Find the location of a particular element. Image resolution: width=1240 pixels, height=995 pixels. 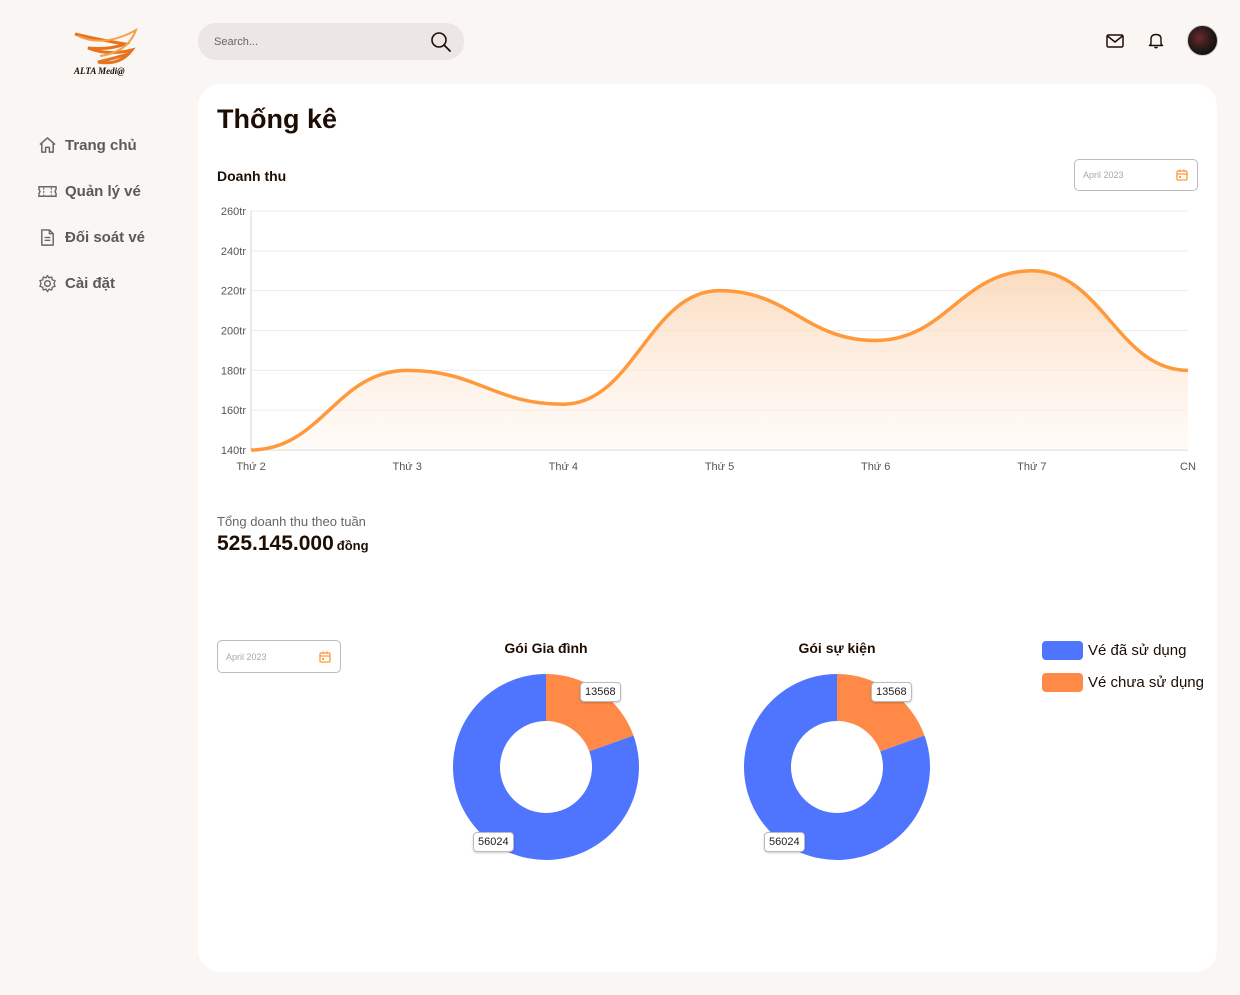

sidebar-nav: Trang chủ Quản lý vé Đối soát vé Cài đặt is located at coordinates (91, 227).